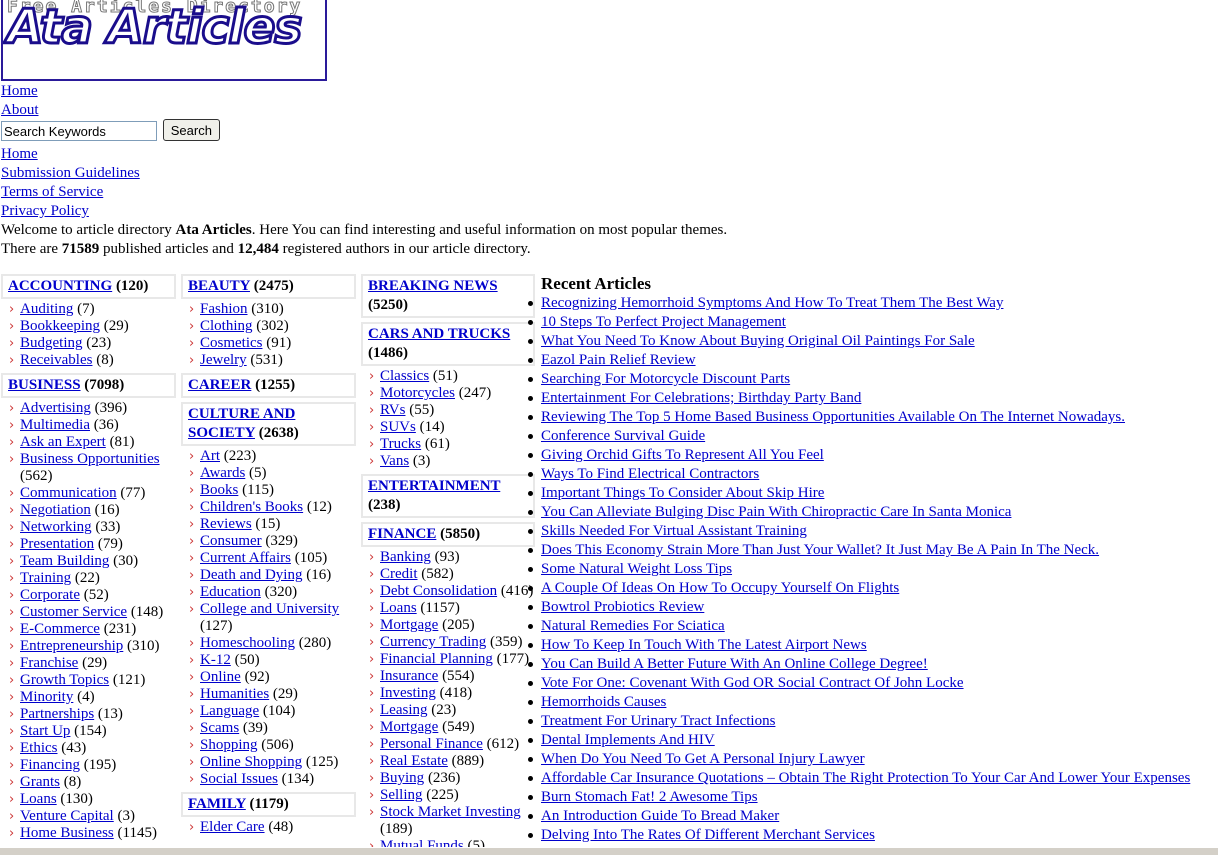  I want to click on subcategory-link: Social Issues, so click(239, 779).